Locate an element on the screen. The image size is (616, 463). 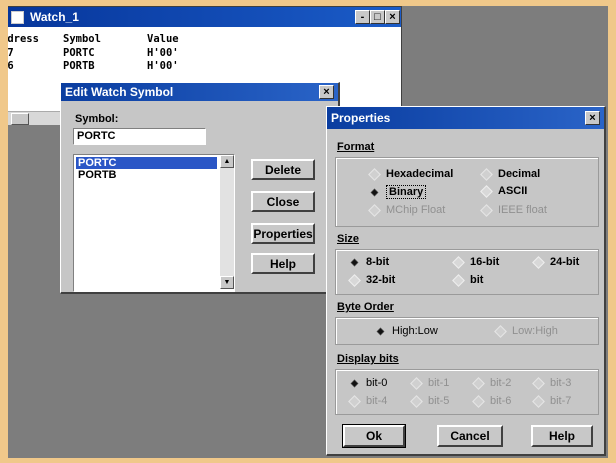
radio-32-bit: 32-bit is located at coordinates (371, 280).